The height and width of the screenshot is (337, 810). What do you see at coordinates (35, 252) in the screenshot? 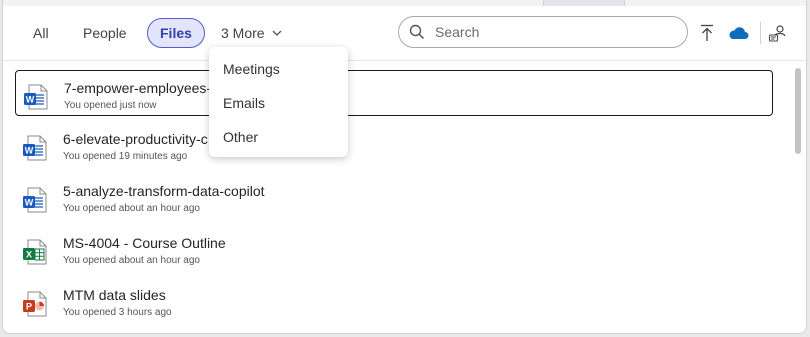
I see `excel-file-icon: X` at bounding box center [35, 252].